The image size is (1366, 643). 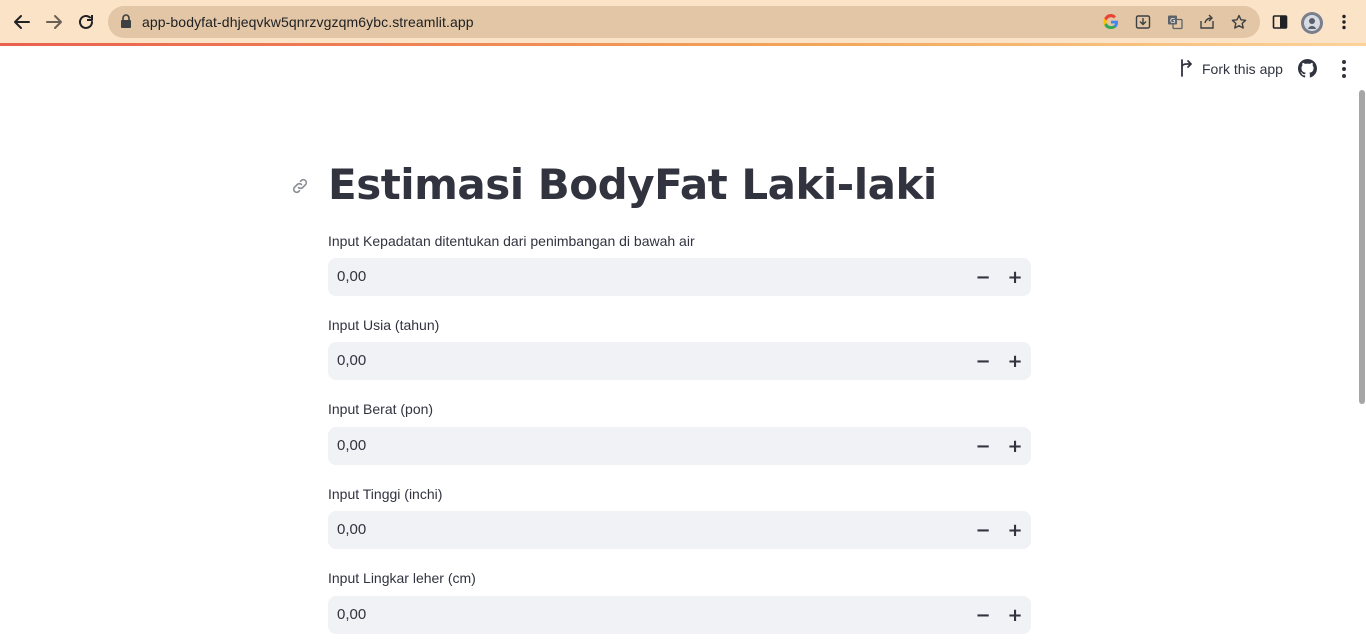 I want to click on height-decrement-button: −, so click(x=983, y=530).